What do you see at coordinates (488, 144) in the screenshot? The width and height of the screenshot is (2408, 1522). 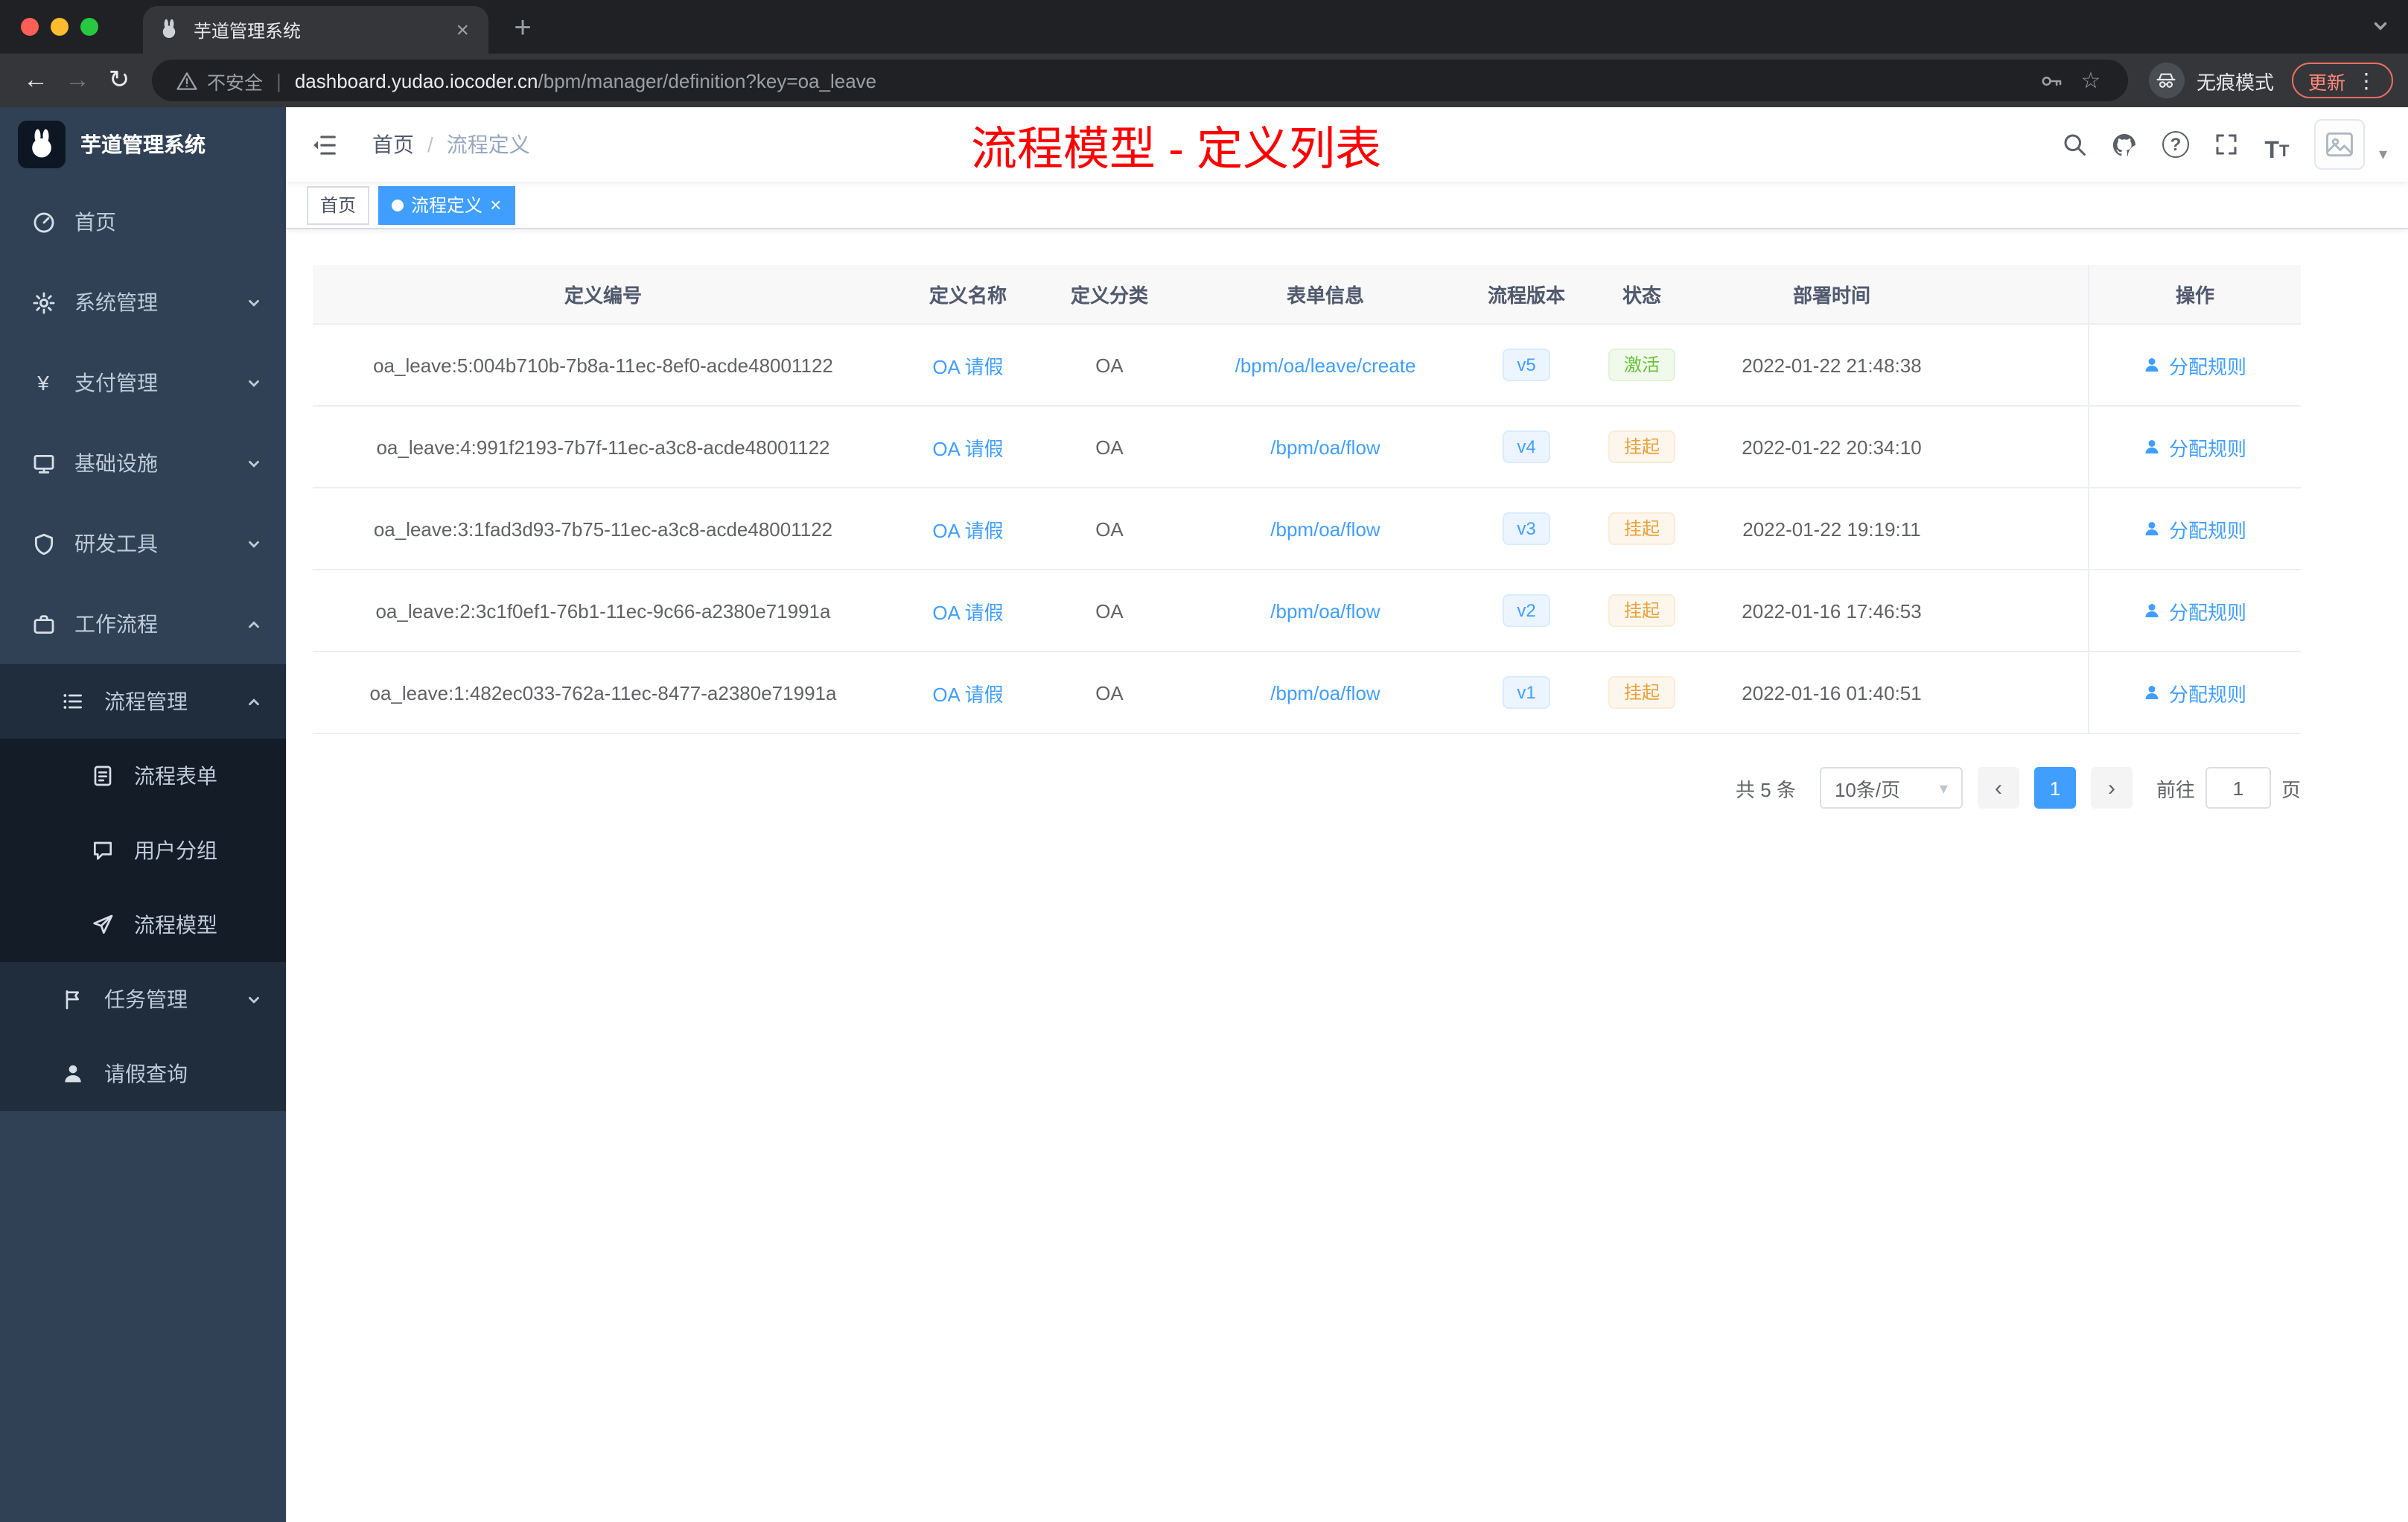 I see `breadcrumb-current: 流程定义` at bounding box center [488, 144].